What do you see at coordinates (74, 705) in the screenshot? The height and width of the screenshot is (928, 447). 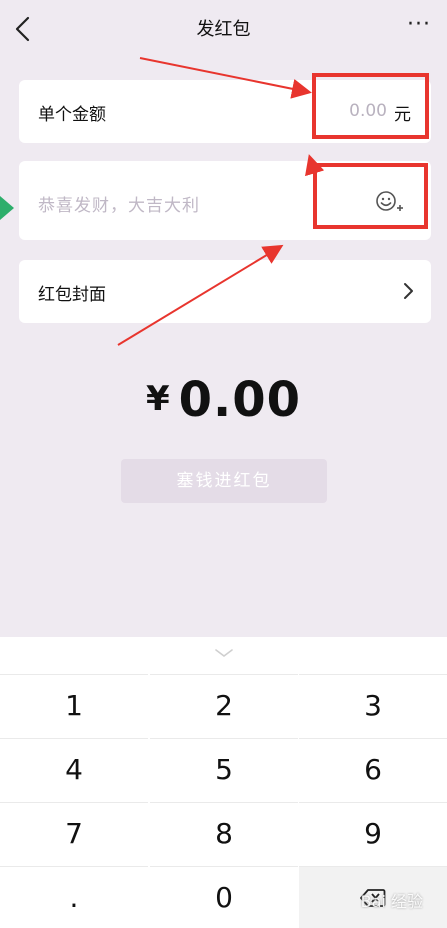 I see `key-1: 1` at bounding box center [74, 705].